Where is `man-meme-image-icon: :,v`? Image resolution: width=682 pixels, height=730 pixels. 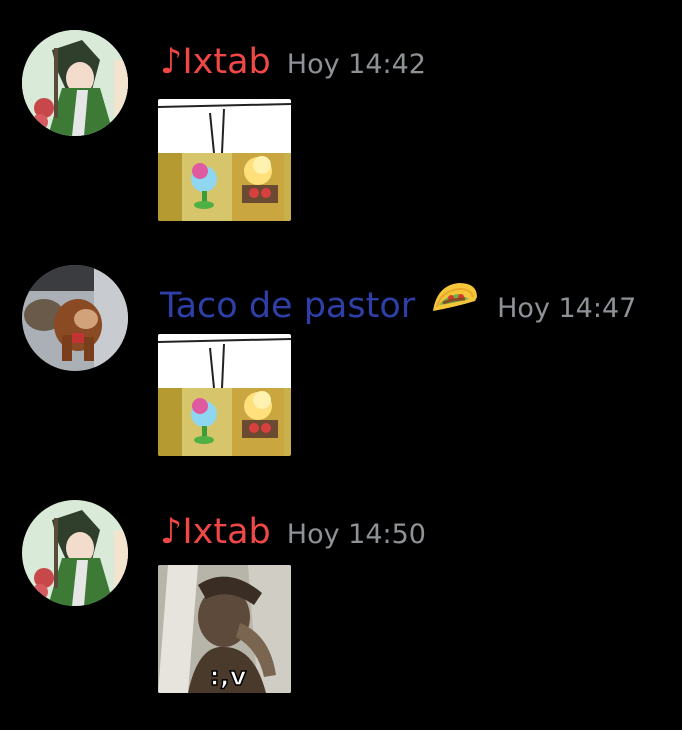
man-meme-image-icon: :,v is located at coordinates (224, 629).